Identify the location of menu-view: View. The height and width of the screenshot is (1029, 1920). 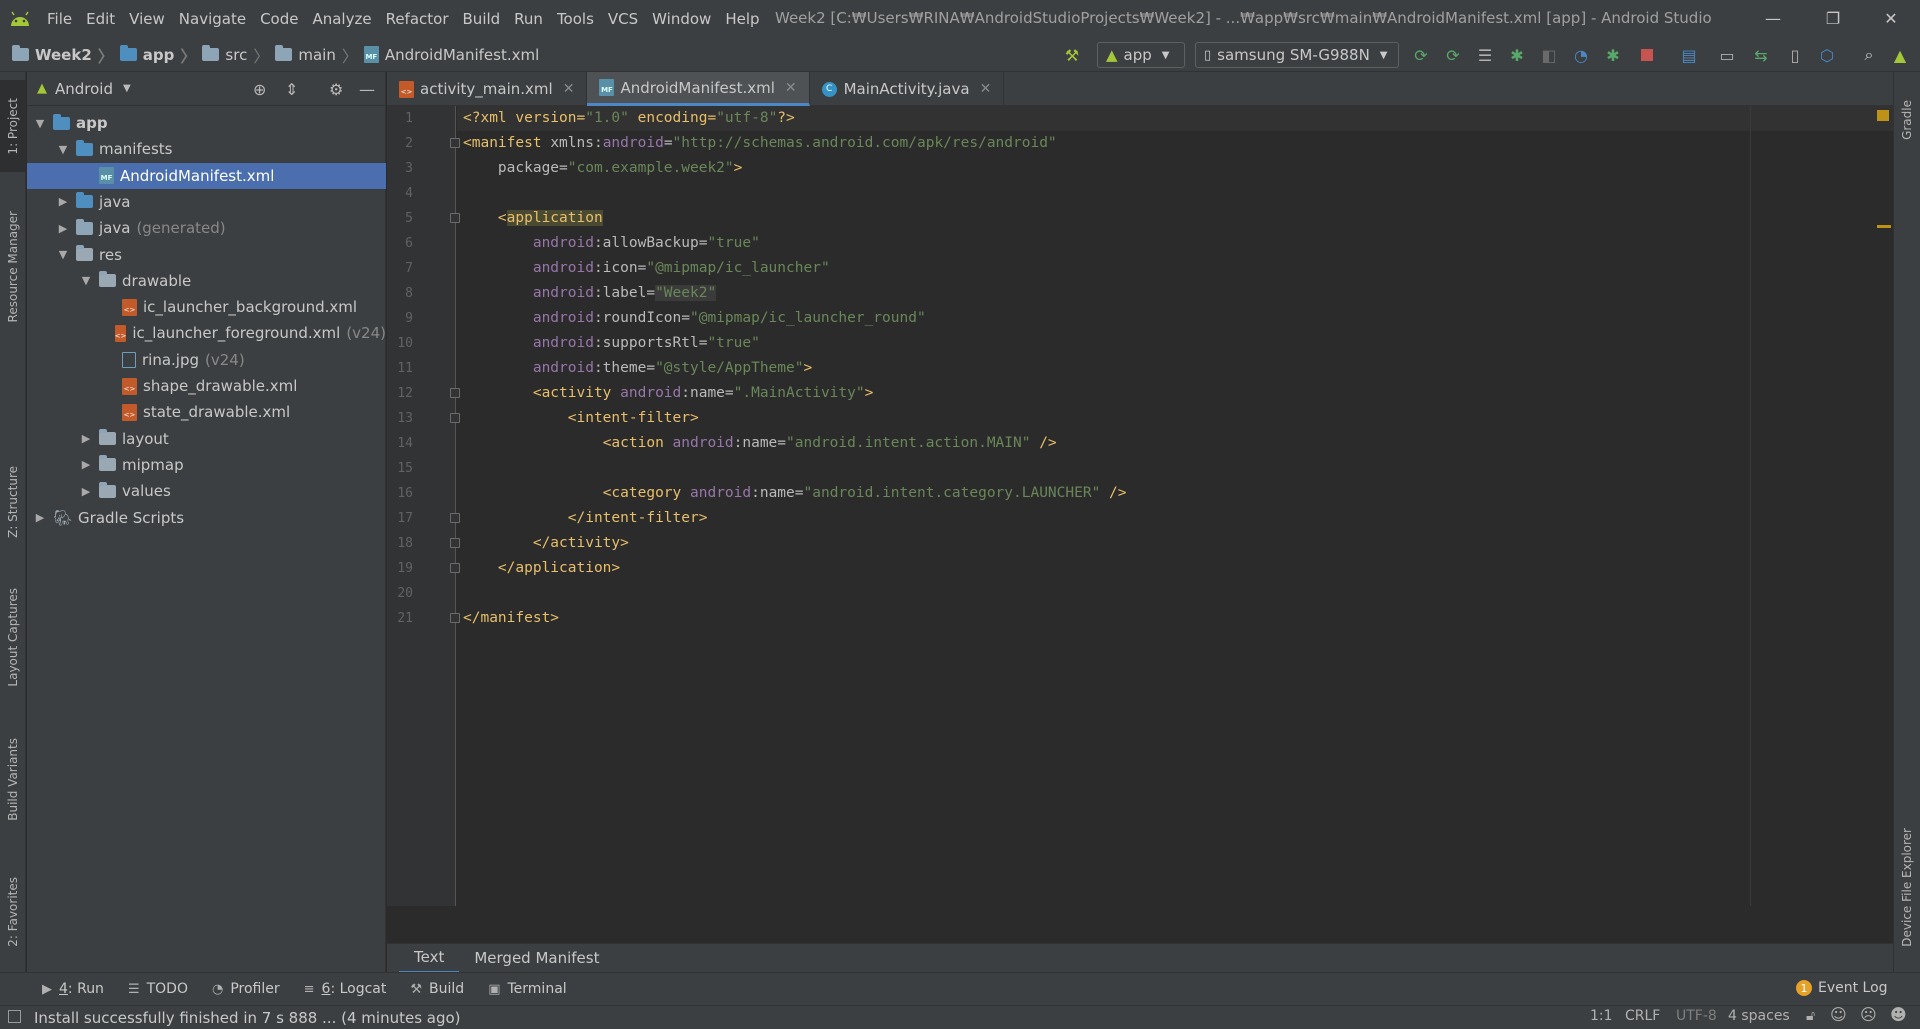
(147, 19).